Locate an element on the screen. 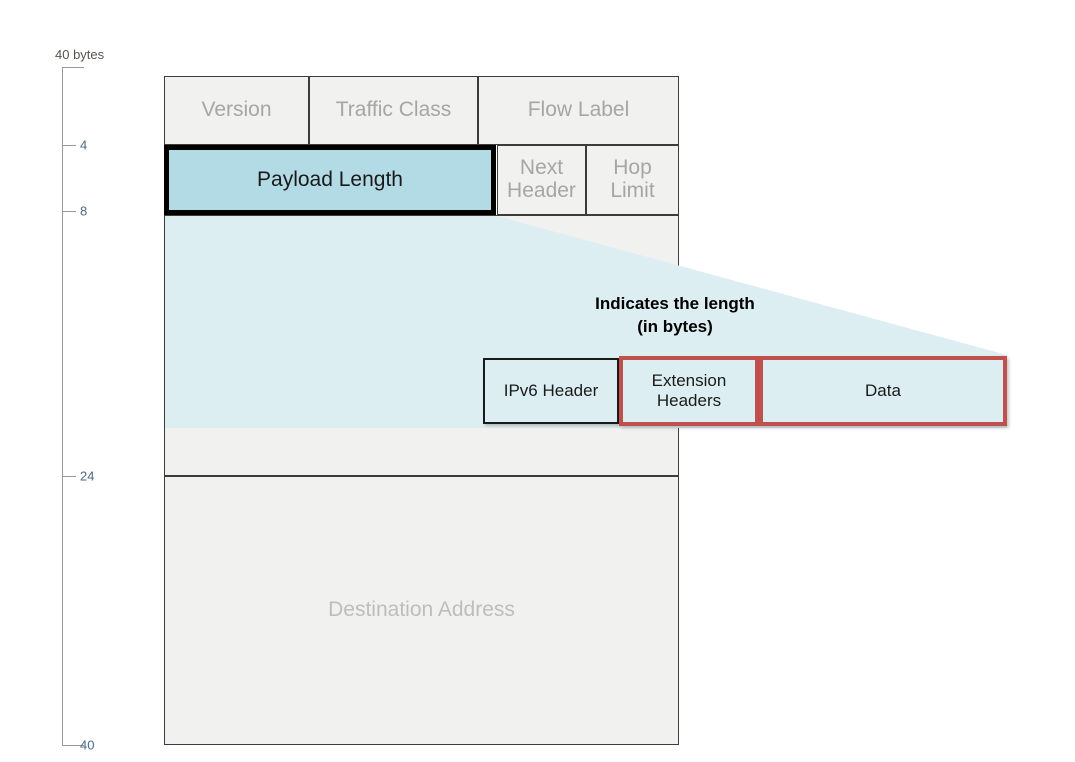 The image size is (1075, 762). callout-note: Indicates the length (in bytes) is located at coordinates (675, 315).